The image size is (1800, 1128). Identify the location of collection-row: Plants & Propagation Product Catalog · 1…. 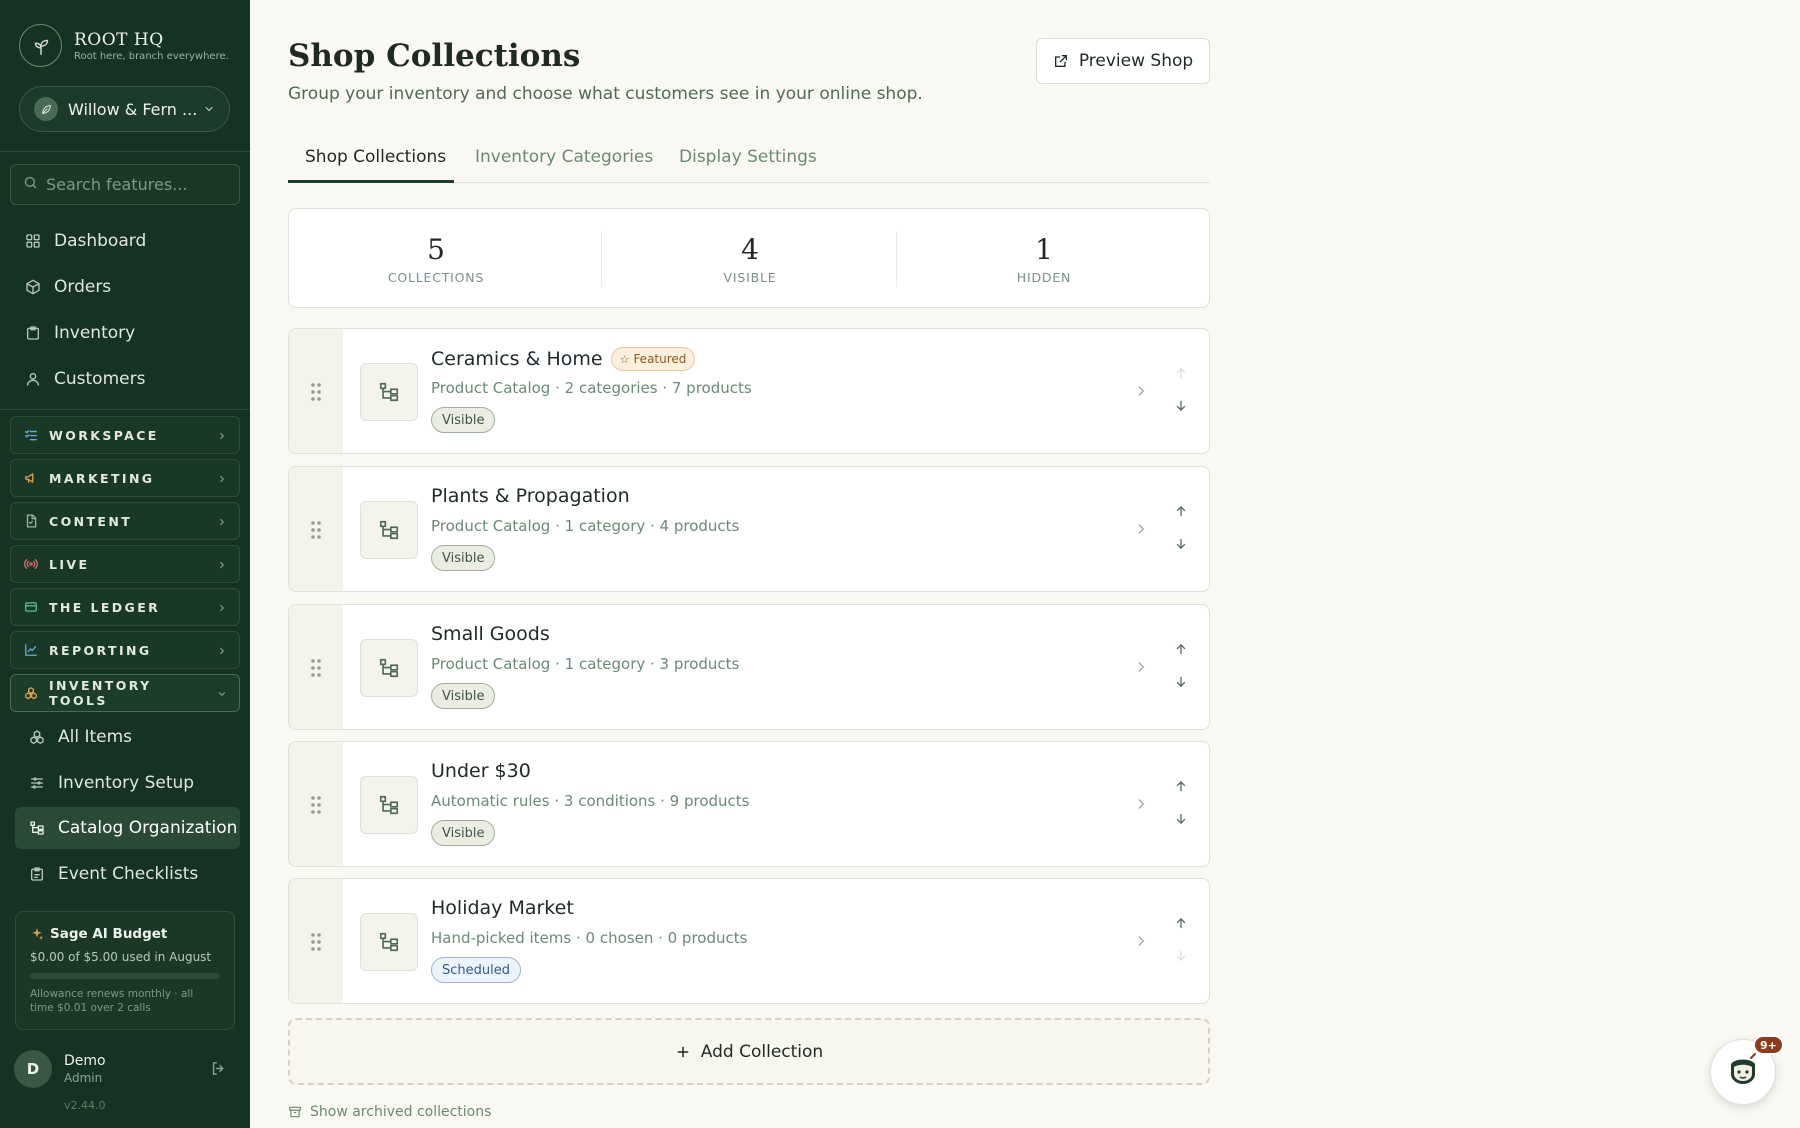
(749, 529).